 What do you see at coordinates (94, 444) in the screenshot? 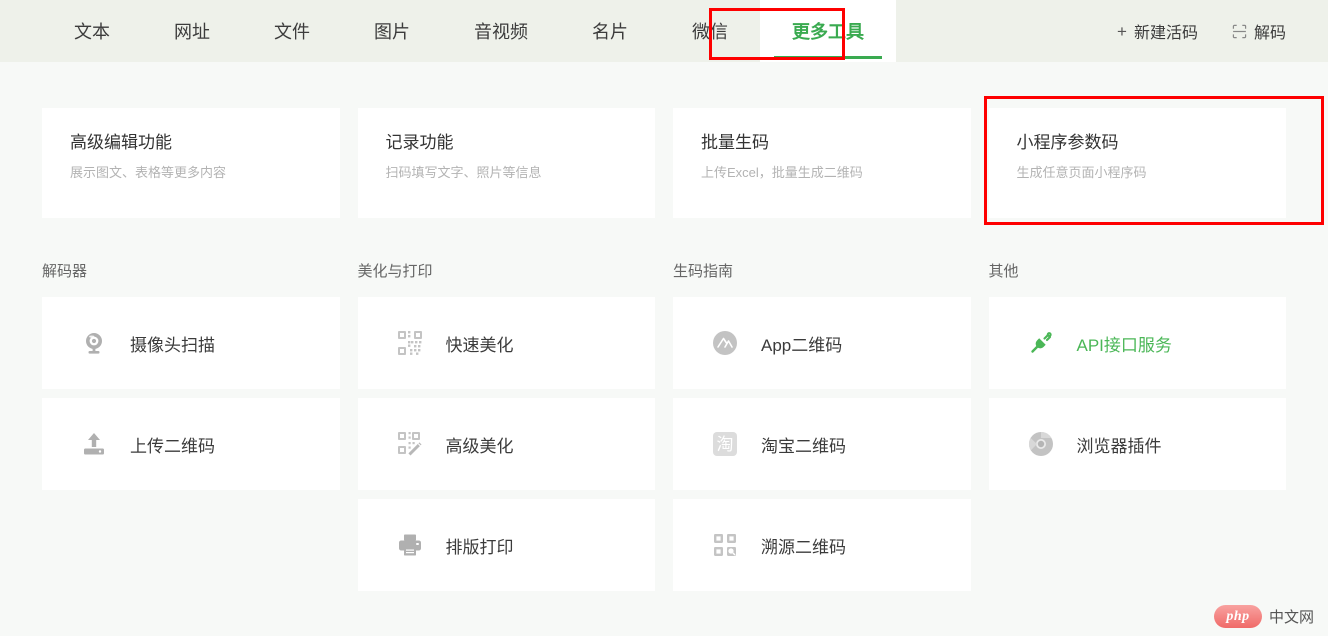
I see `upload-icon` at bounding box center [94, 444].